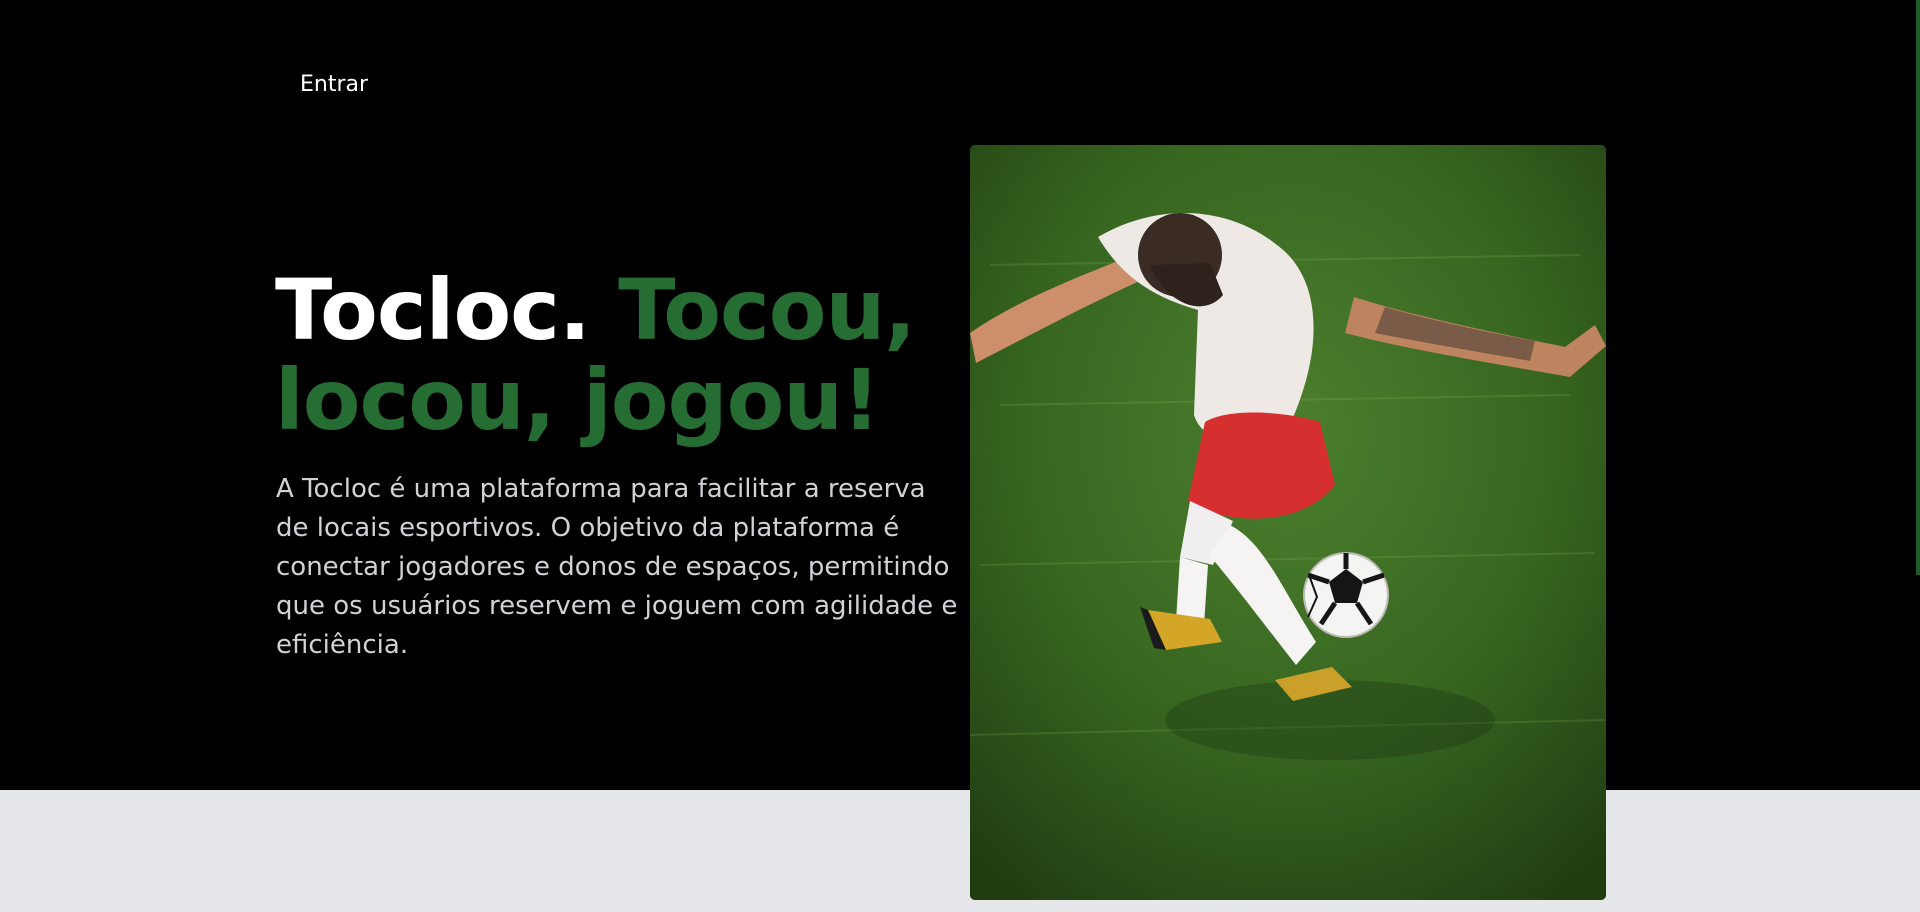 This screenshot has height=912, width=1920. Describe the element at coordinates (334, 85) in the screenshot. I see `login-link: Entrar` at that location.